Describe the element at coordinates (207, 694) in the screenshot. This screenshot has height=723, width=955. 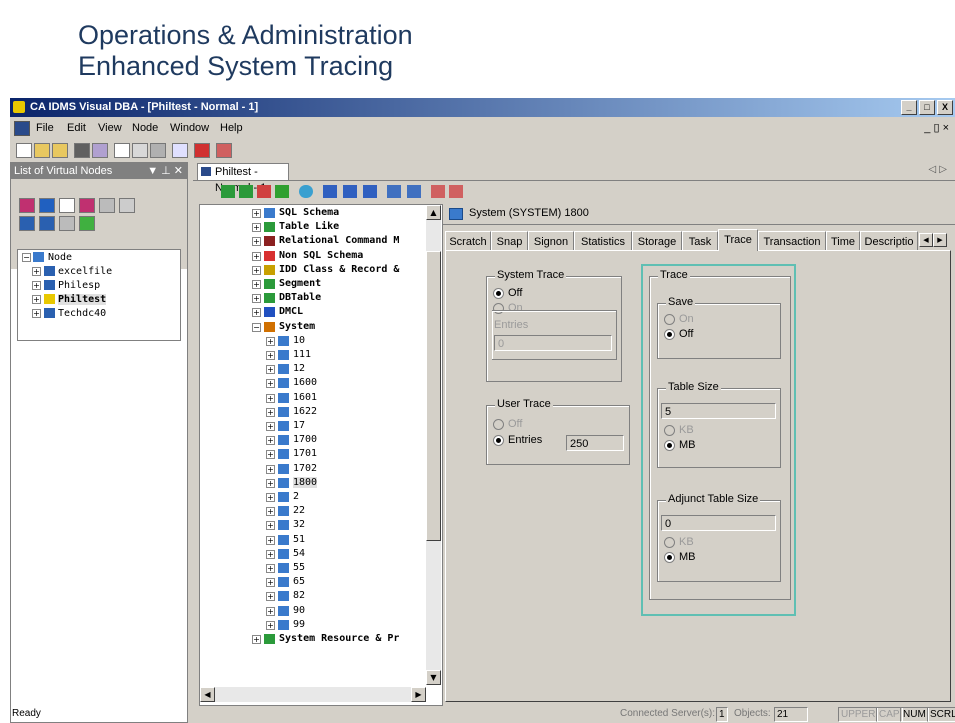
I see `scroll-left-icon: ◀` at that location.